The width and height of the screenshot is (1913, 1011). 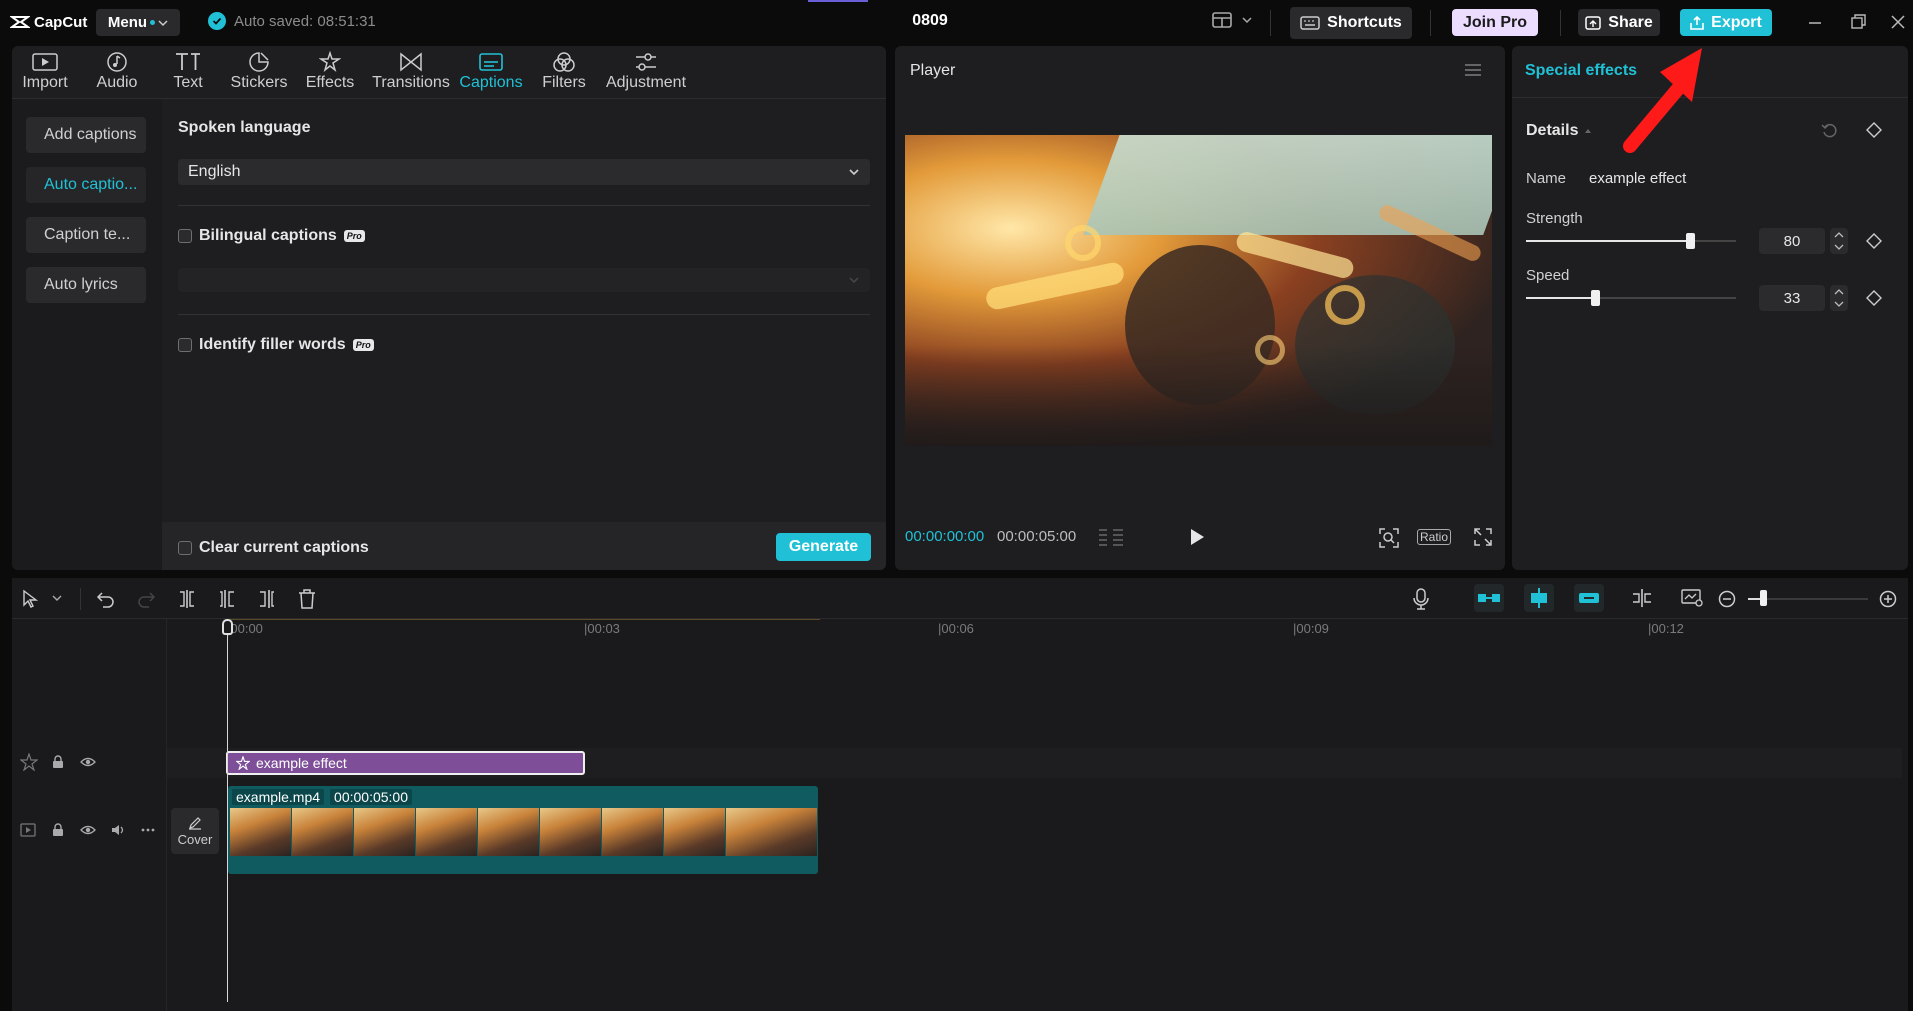 I want to click on split-right-icon, so click(x=267, y=599).